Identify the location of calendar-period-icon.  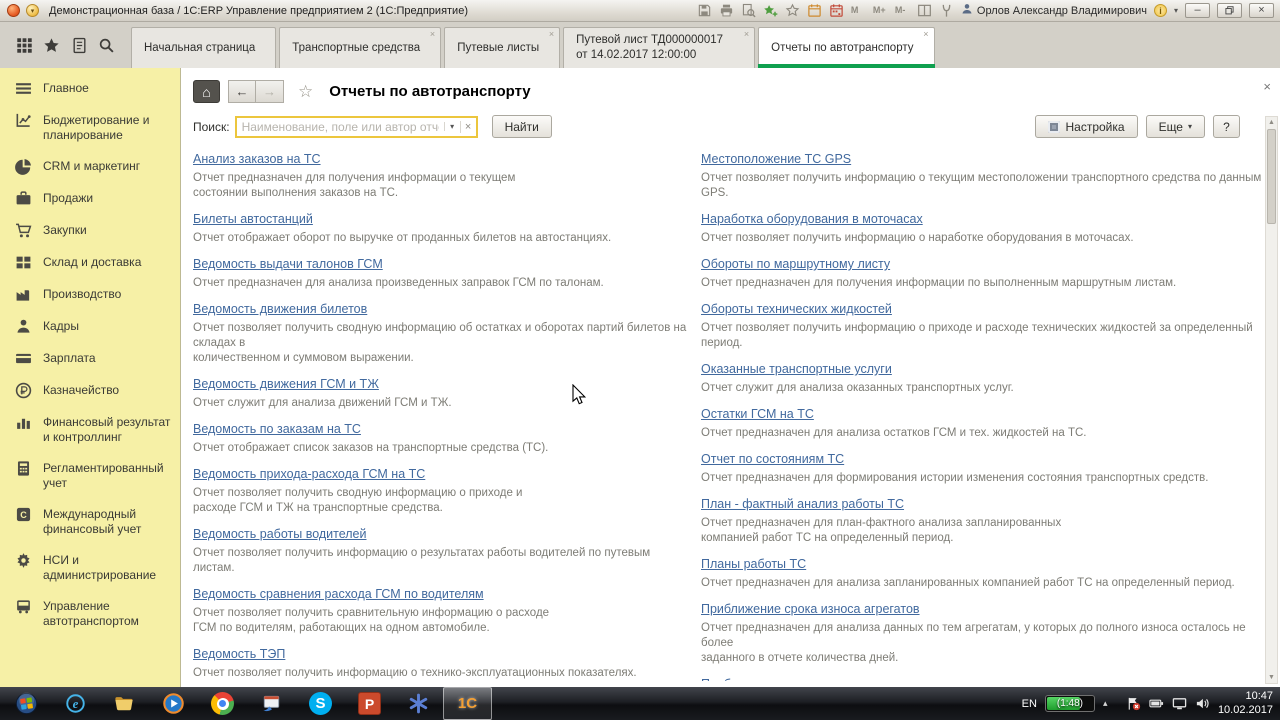
(836, 10).